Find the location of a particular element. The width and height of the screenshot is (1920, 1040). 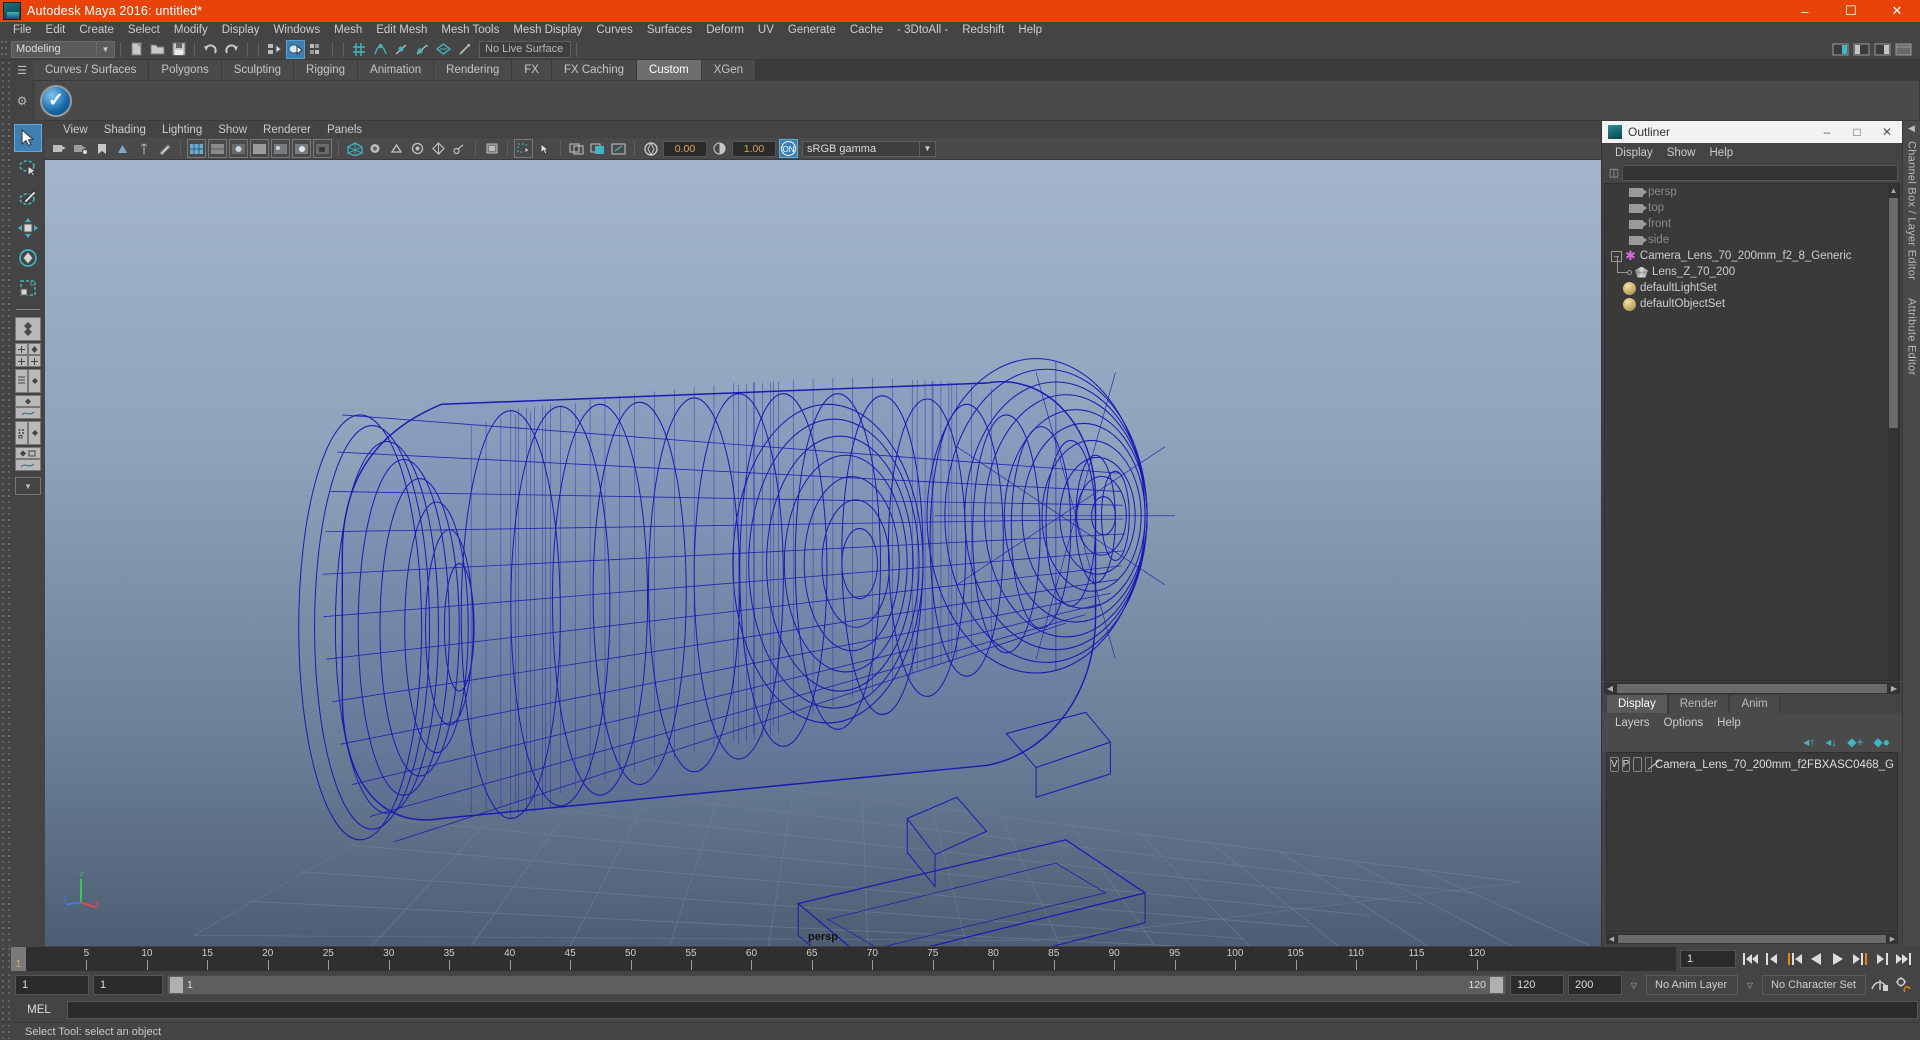

live-surface-field: No Live Surface is located at coordinates (525, 49).